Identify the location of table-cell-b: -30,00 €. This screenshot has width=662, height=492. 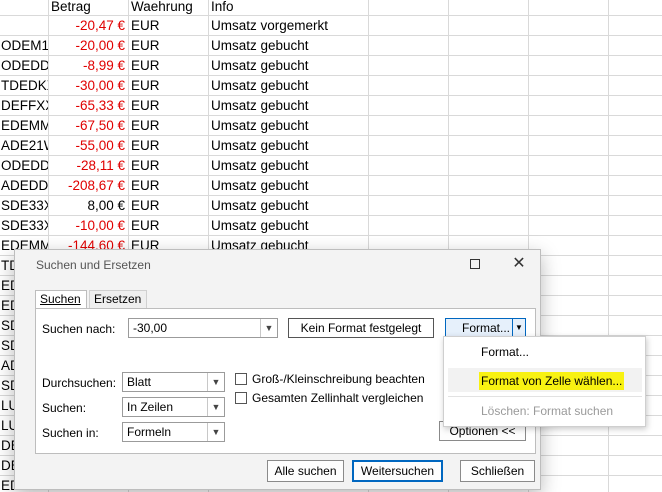
(89, 86).